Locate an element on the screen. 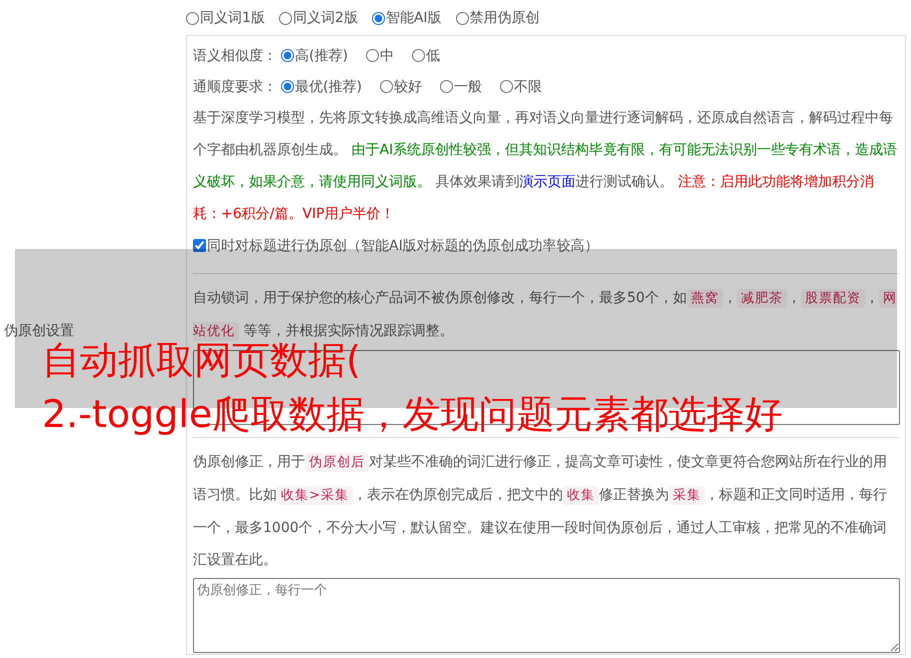 Image resolution: width=911 pixels, height=658 pixels. fluency-label: 通顺度要求： is located at coordinates (235, 87).